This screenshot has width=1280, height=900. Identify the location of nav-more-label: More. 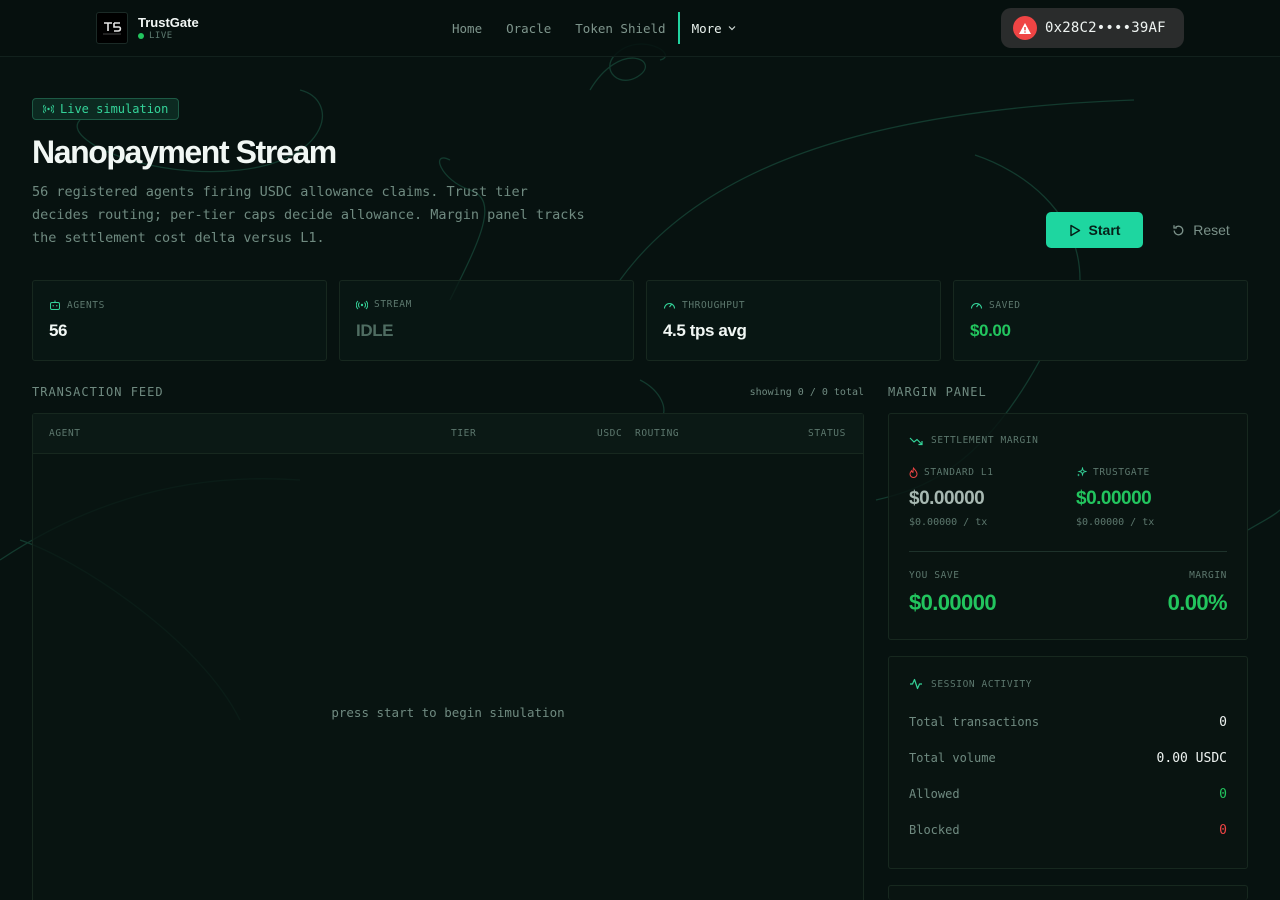
(706, 28).